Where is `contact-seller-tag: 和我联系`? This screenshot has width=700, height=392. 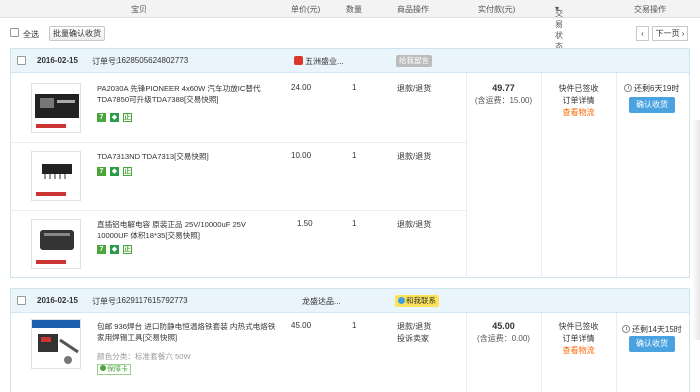 contact-seller-tag: 和我联系 is located at coordinates (417, 301).